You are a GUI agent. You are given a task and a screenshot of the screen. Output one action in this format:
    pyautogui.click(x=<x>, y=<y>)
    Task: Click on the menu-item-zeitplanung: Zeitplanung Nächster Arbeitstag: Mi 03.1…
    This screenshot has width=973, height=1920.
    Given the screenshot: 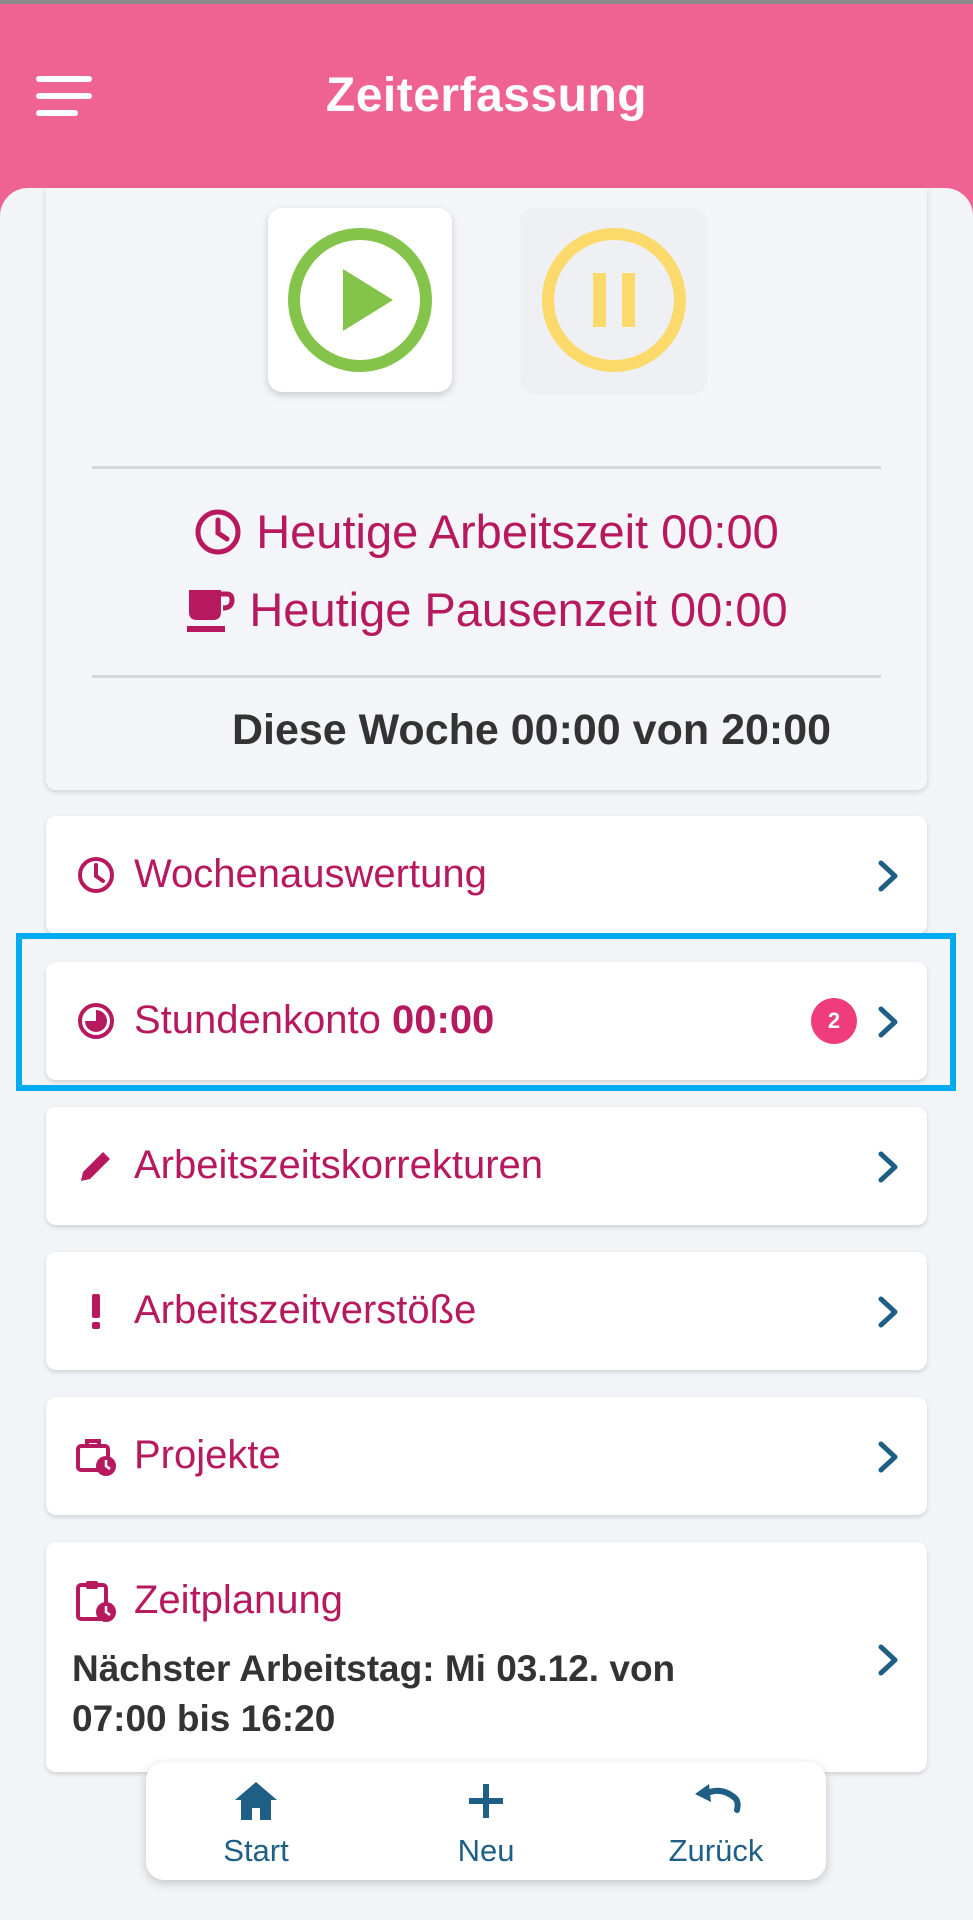 What is the action you would take?
    pyautogui.click(x=486, y=1657)
    